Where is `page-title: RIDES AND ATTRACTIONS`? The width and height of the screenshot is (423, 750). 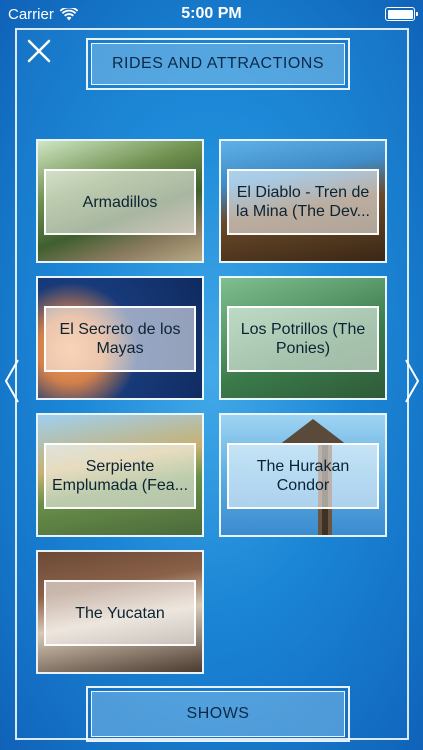
page-title: RIDES AND ATTRACTIONS is located at coordinates (218, 64).